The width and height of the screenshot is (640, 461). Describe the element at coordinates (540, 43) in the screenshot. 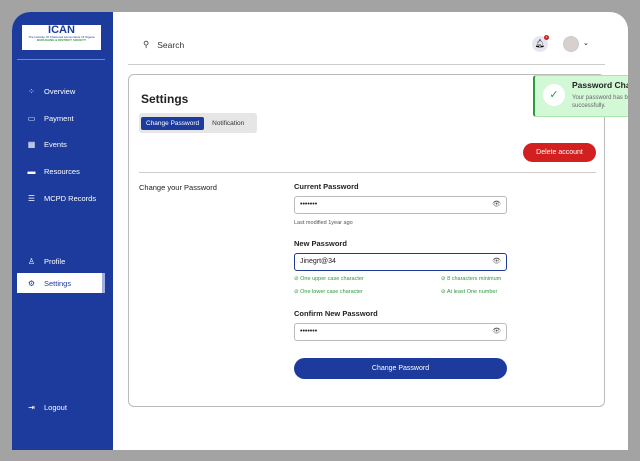

I see `bell-icon: 🔔︎ 1` at that location.